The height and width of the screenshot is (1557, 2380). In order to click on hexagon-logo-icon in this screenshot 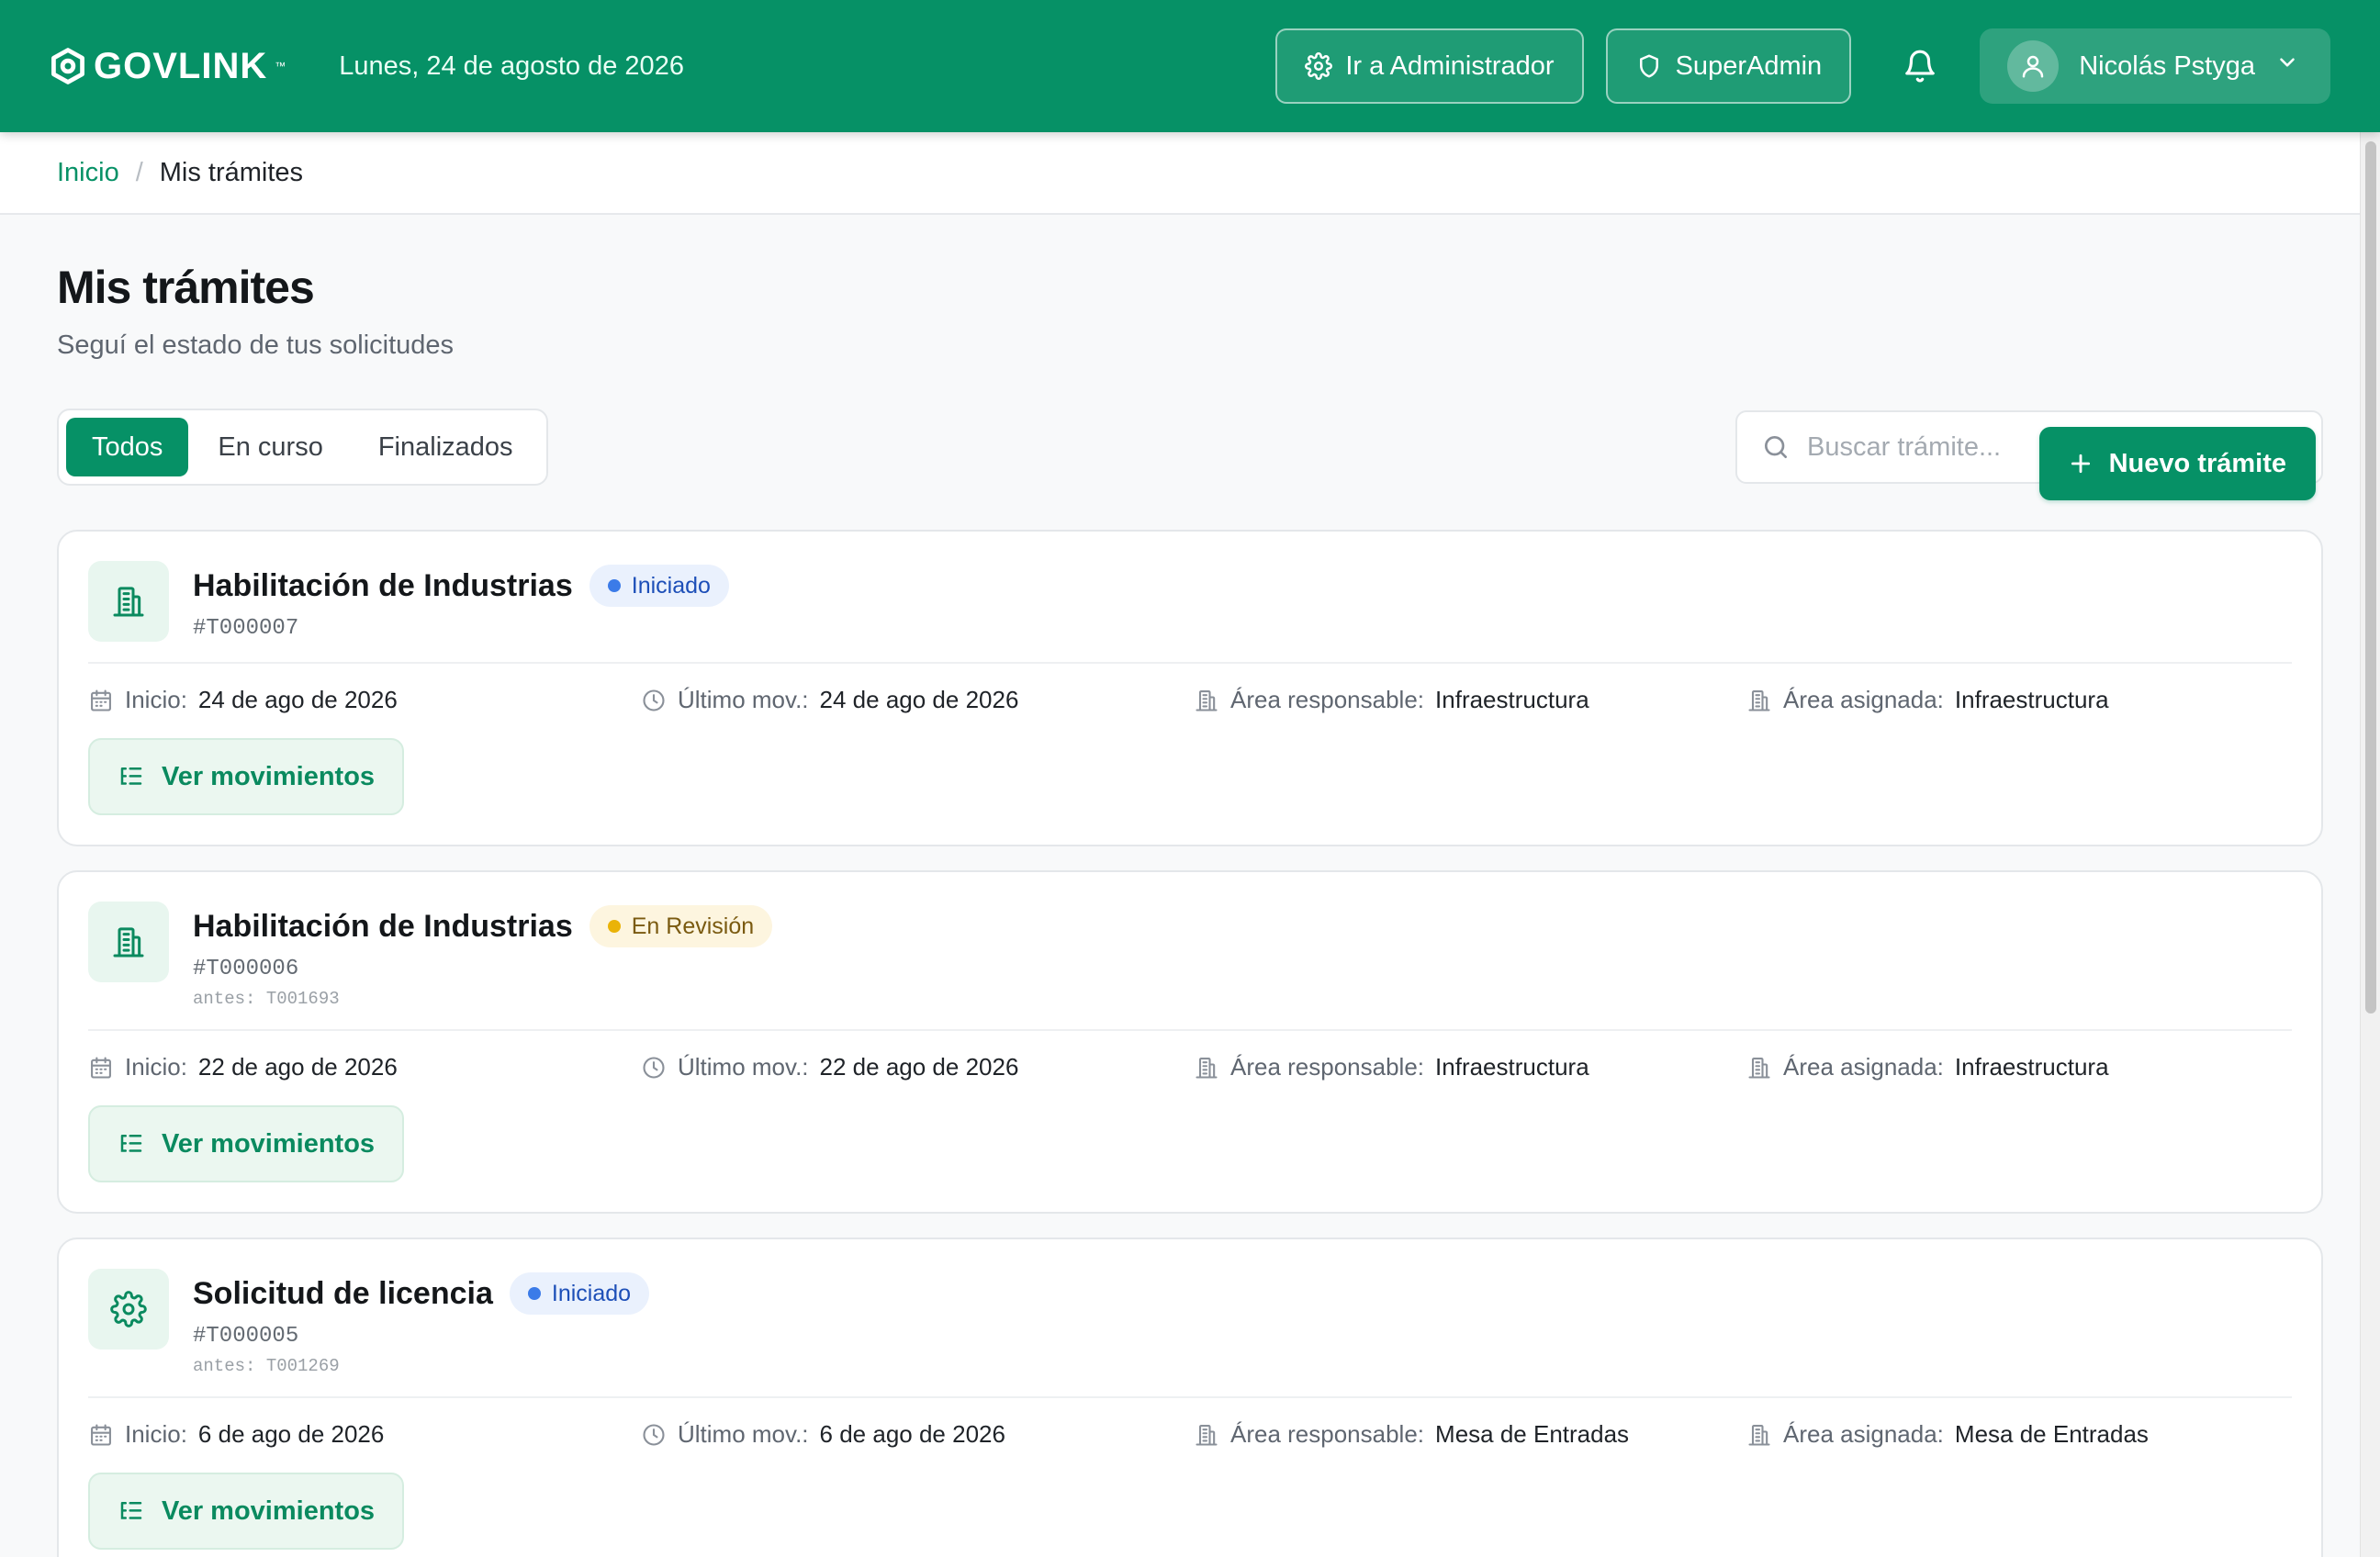, I will do `click(67, 66)`.